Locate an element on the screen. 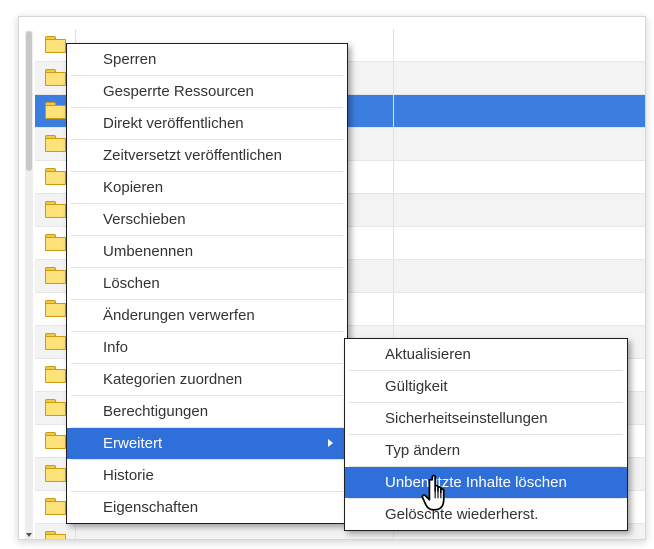  submenu-item-label: Aktualisieren is located at coordinates (428, 354).